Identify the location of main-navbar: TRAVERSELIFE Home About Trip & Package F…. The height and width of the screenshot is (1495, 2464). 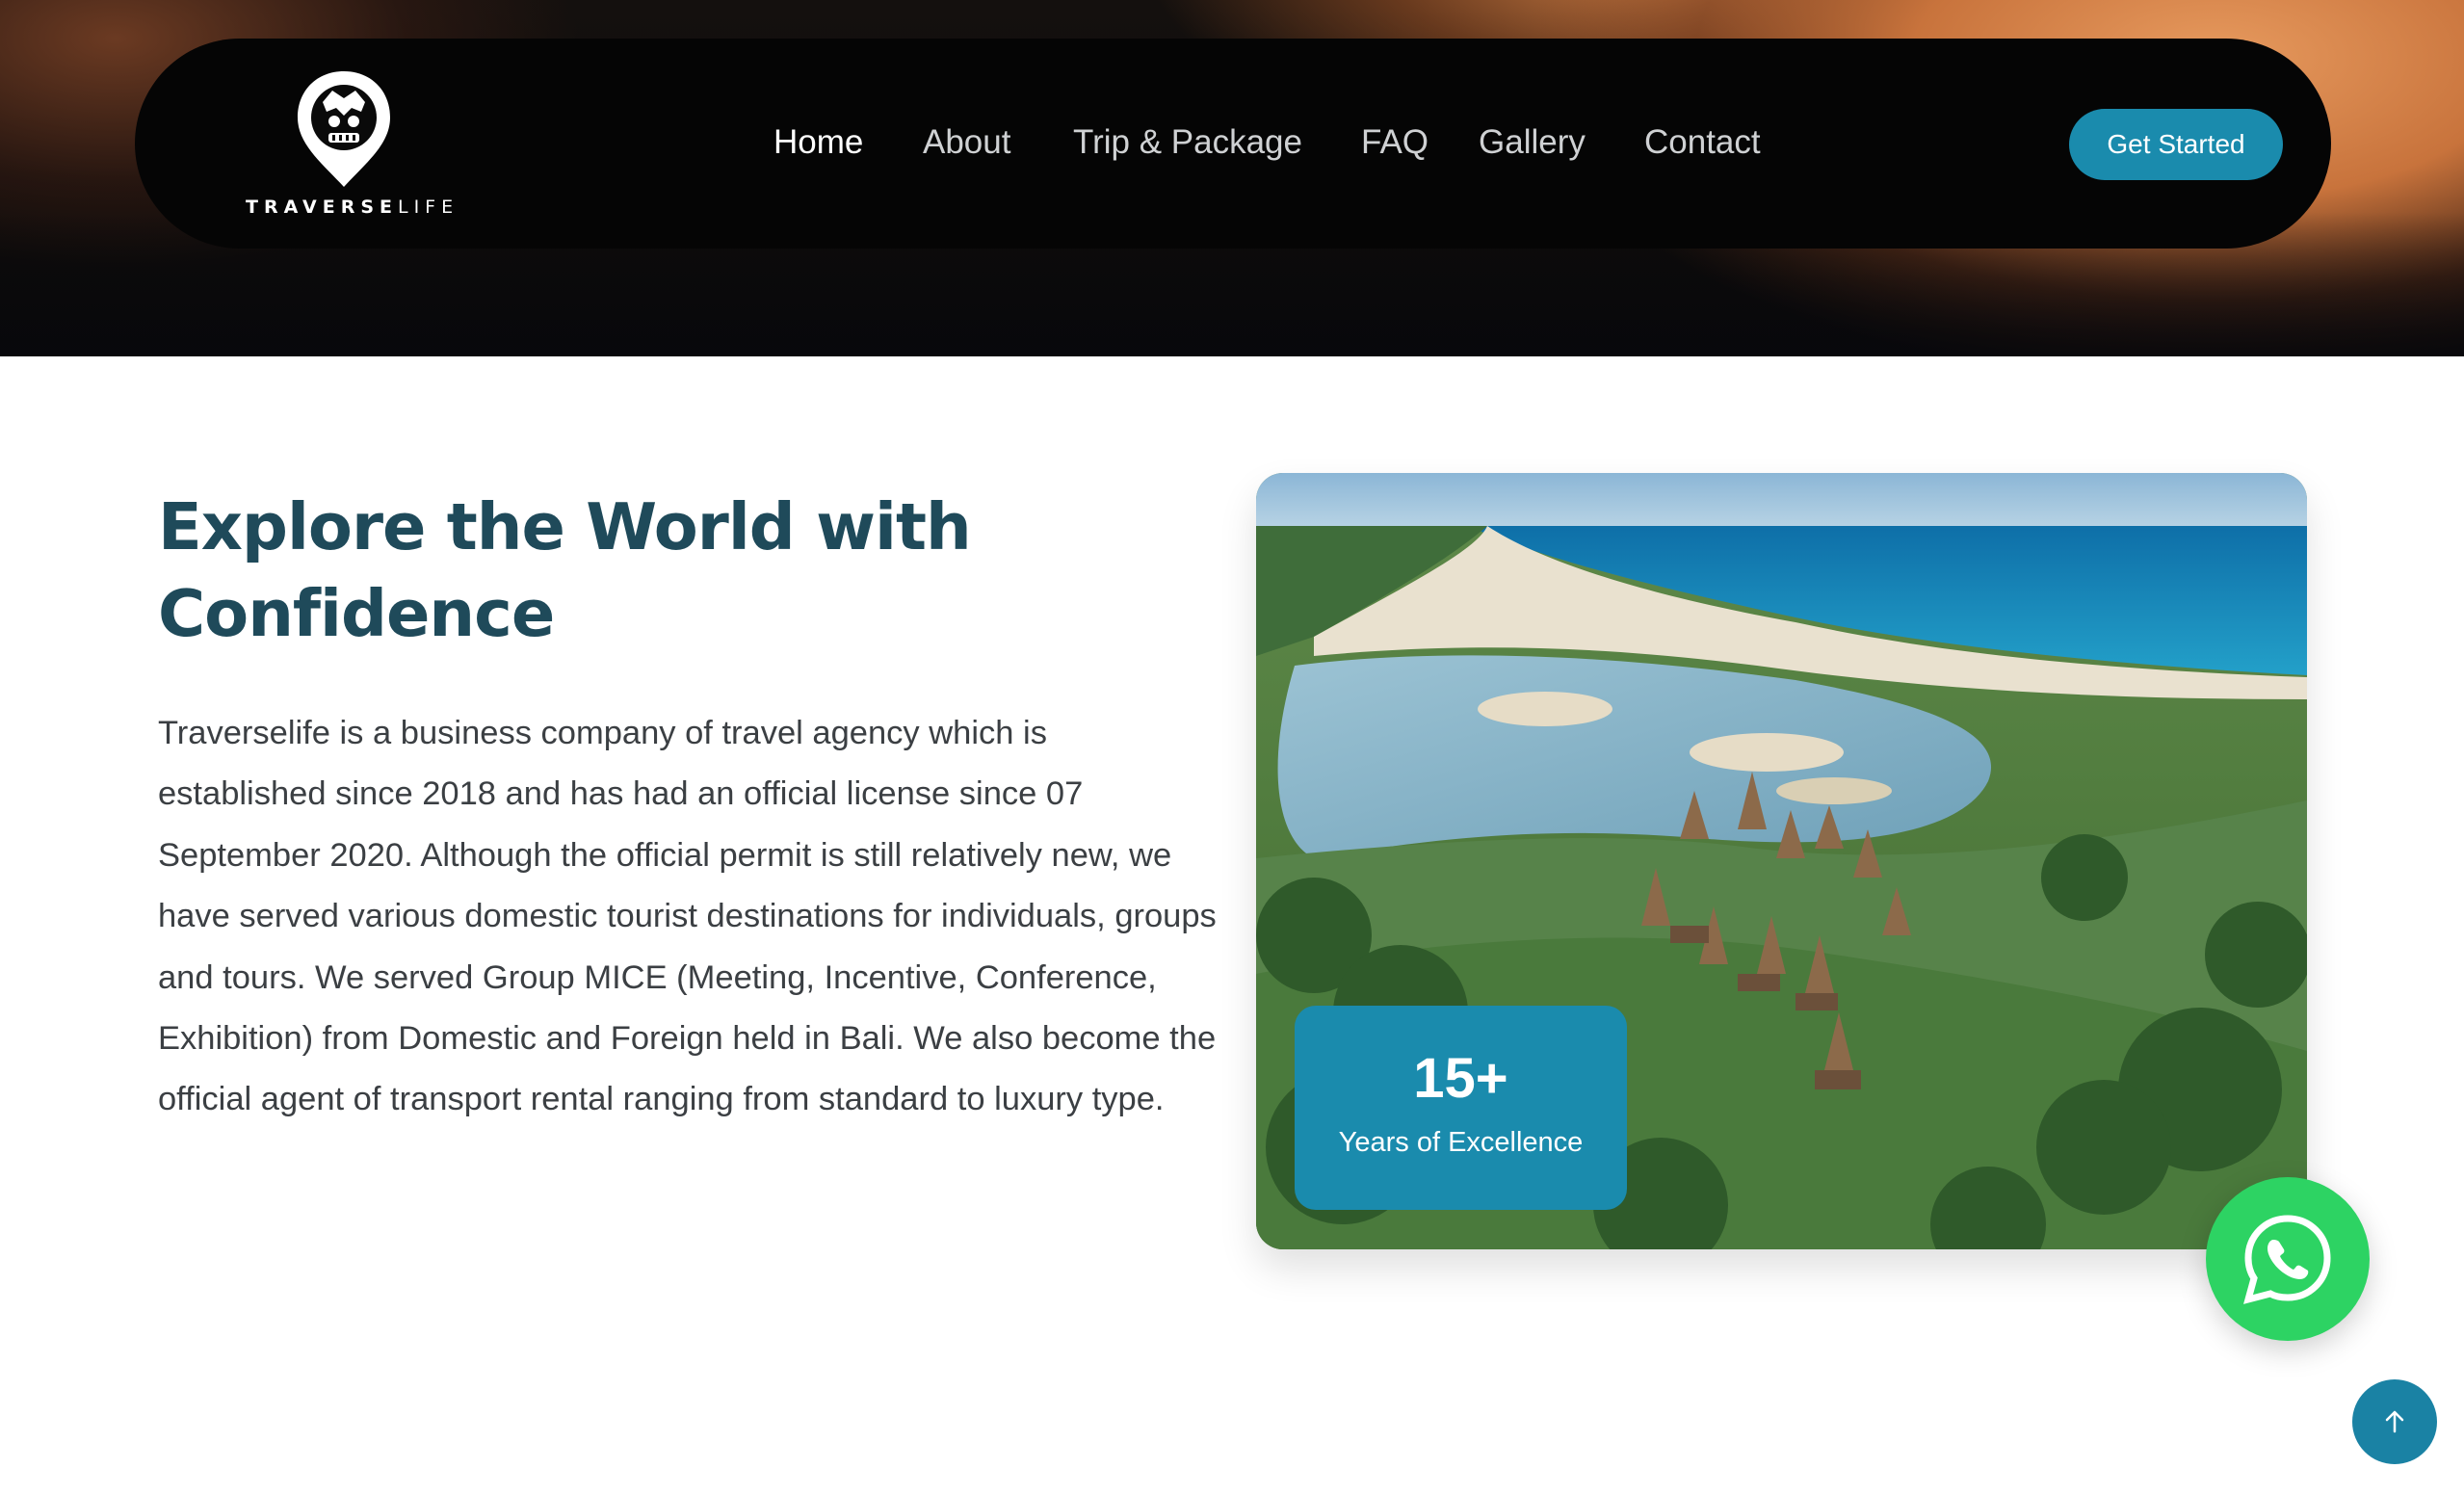
(1233, 144).